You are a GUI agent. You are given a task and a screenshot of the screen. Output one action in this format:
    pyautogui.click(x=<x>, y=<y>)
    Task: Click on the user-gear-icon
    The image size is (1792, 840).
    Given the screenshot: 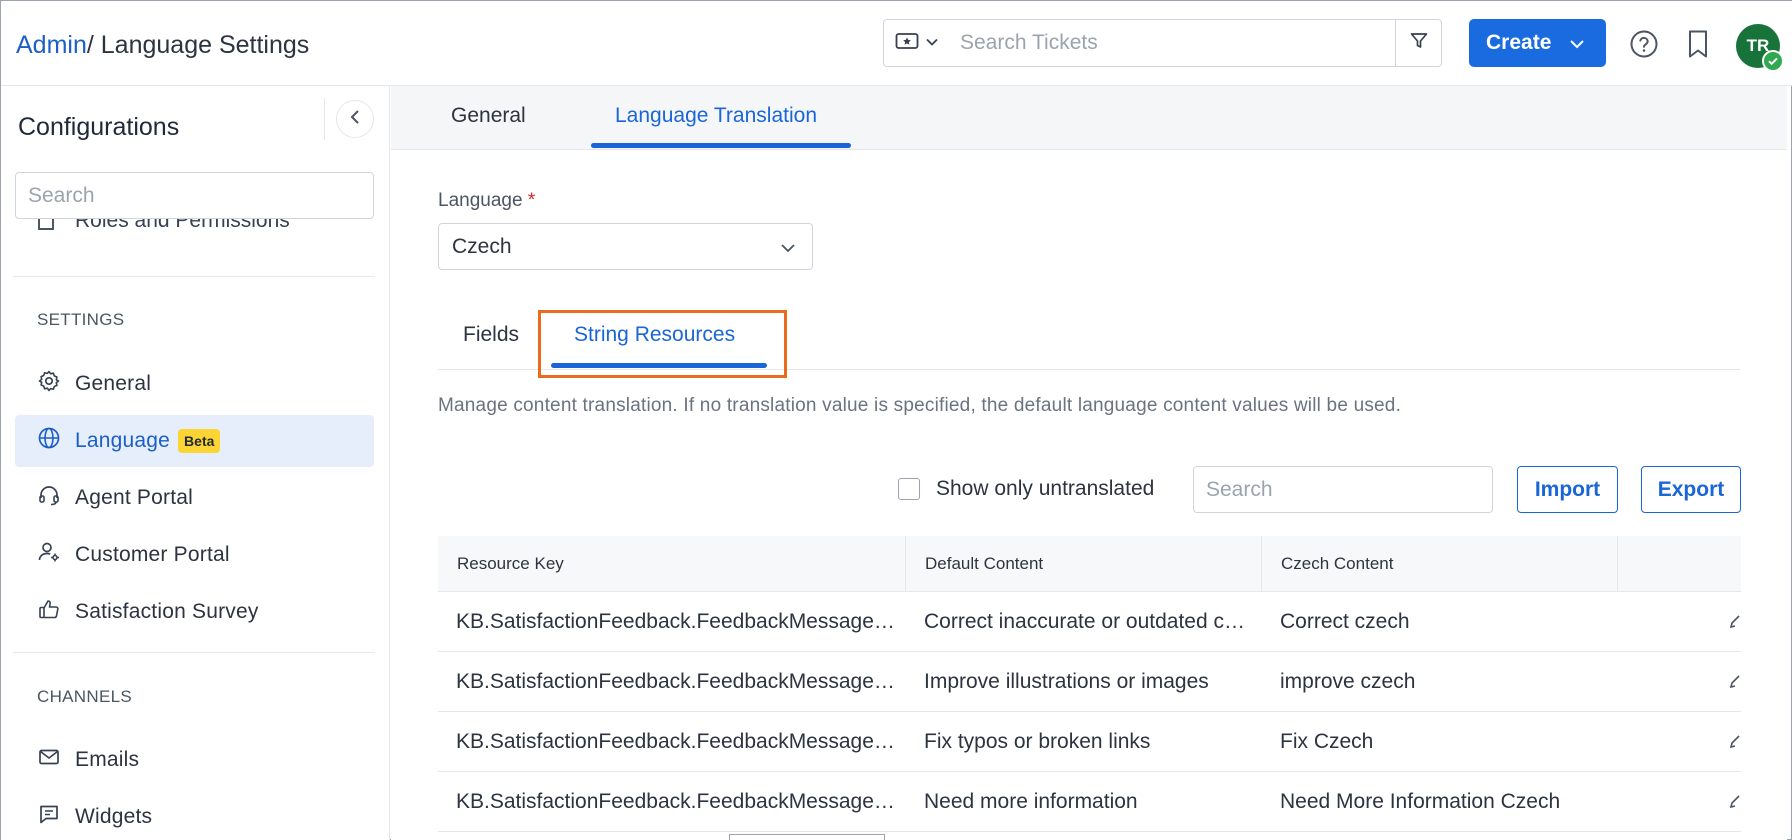 What is the action you would take?
    pyautogui.click(x=49, y=555)
    